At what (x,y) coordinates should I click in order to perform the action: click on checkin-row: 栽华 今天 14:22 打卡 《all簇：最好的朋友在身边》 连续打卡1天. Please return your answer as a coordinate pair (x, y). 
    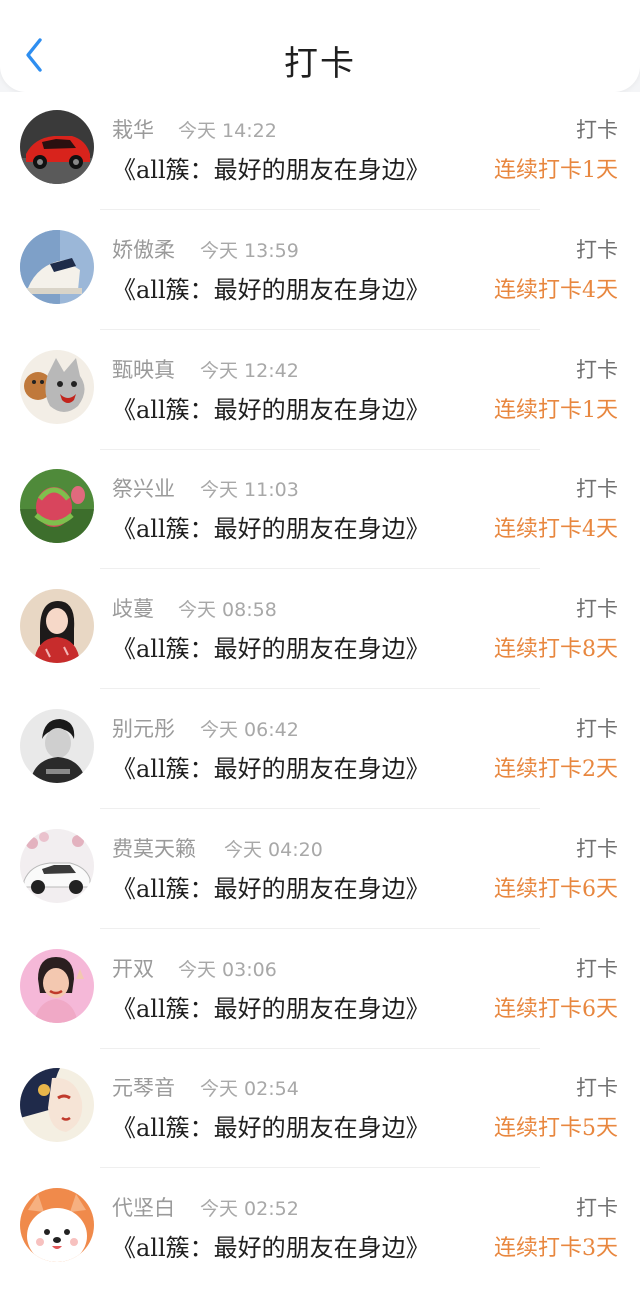
    Looking at the image, I should click on (320, 152).